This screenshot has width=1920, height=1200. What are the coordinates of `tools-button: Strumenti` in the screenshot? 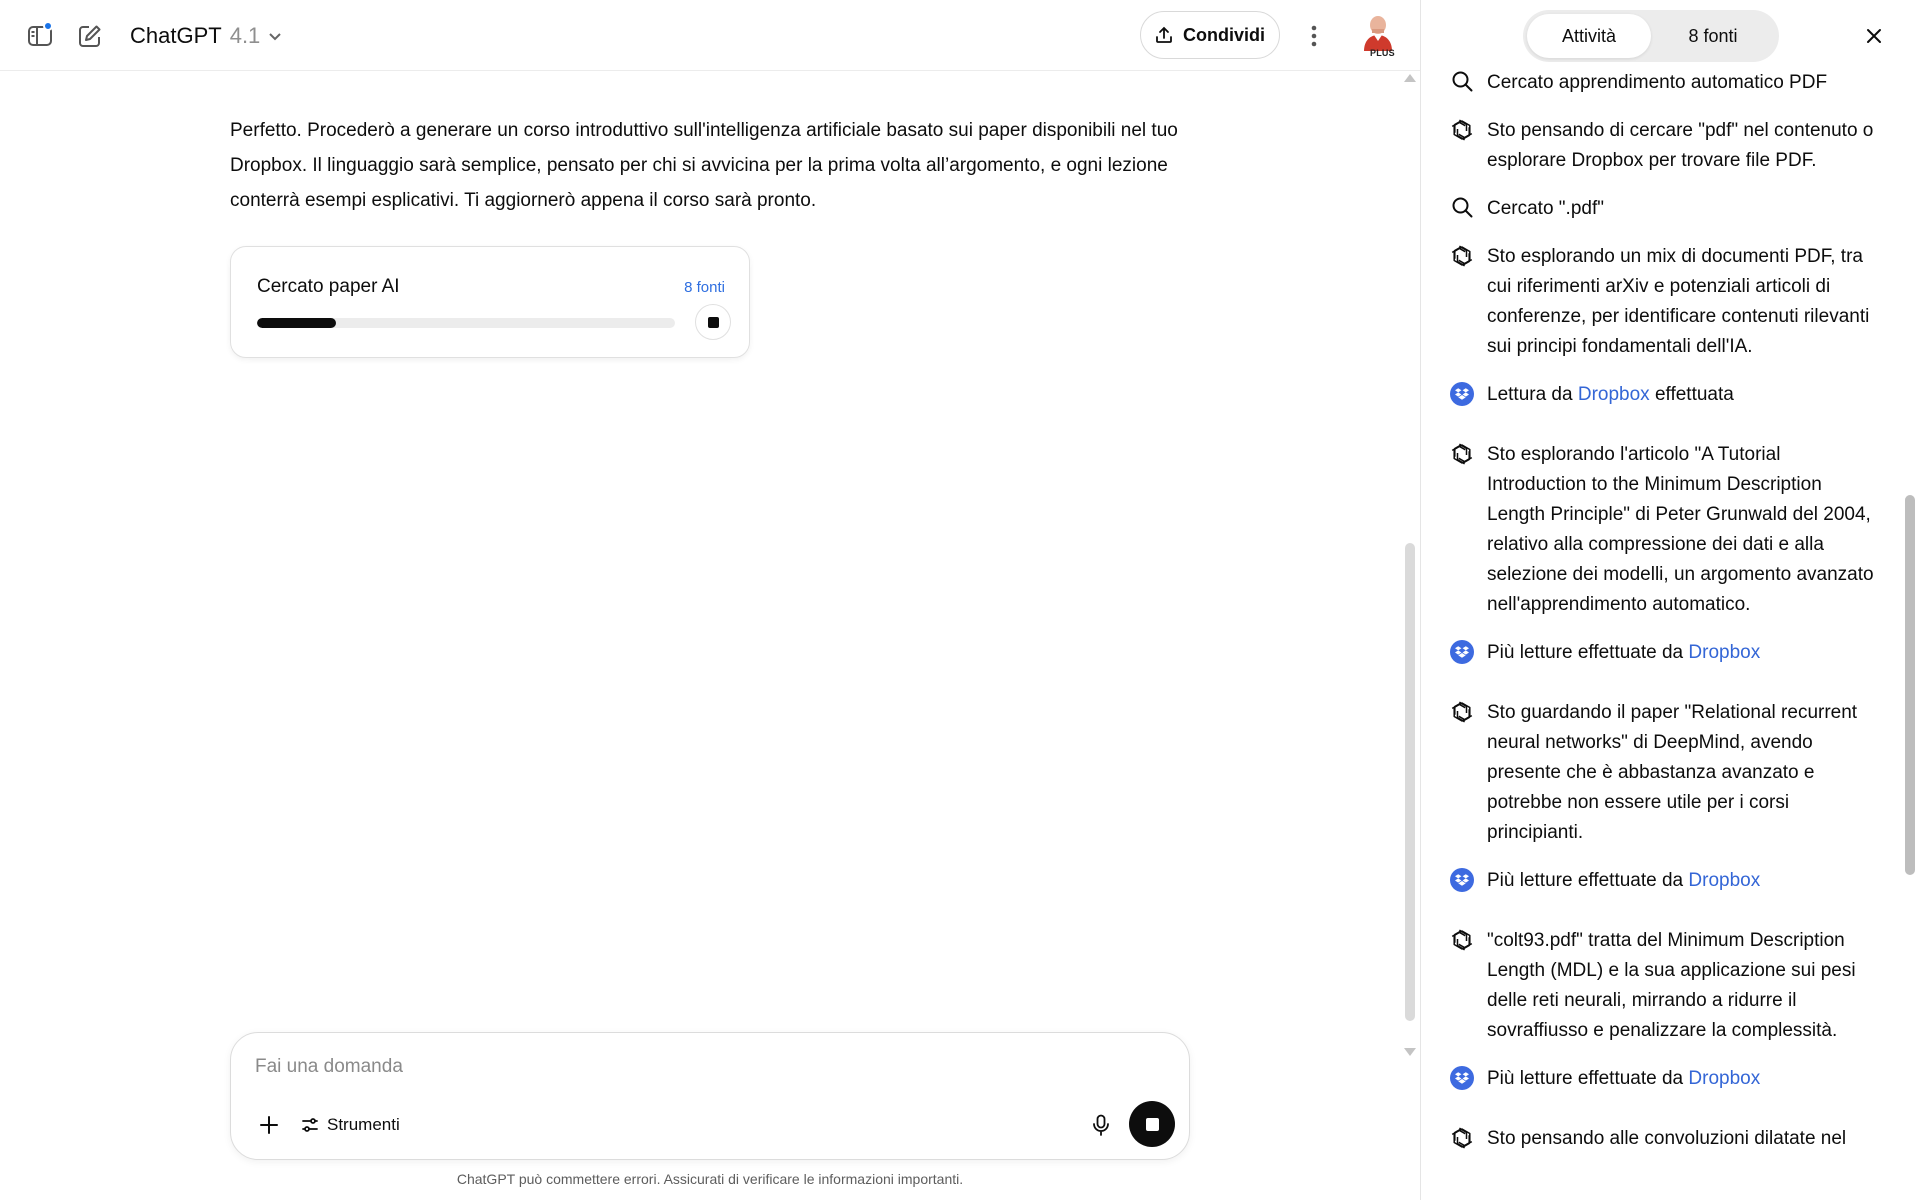 It's located at (350, 1125).